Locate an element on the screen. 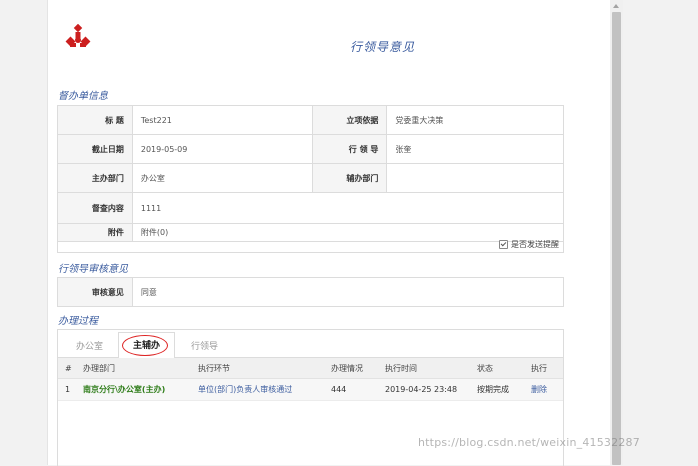 The height and width of the screenshot is (466, 698). title-value: Test221 is located at coordinates (222, 120).